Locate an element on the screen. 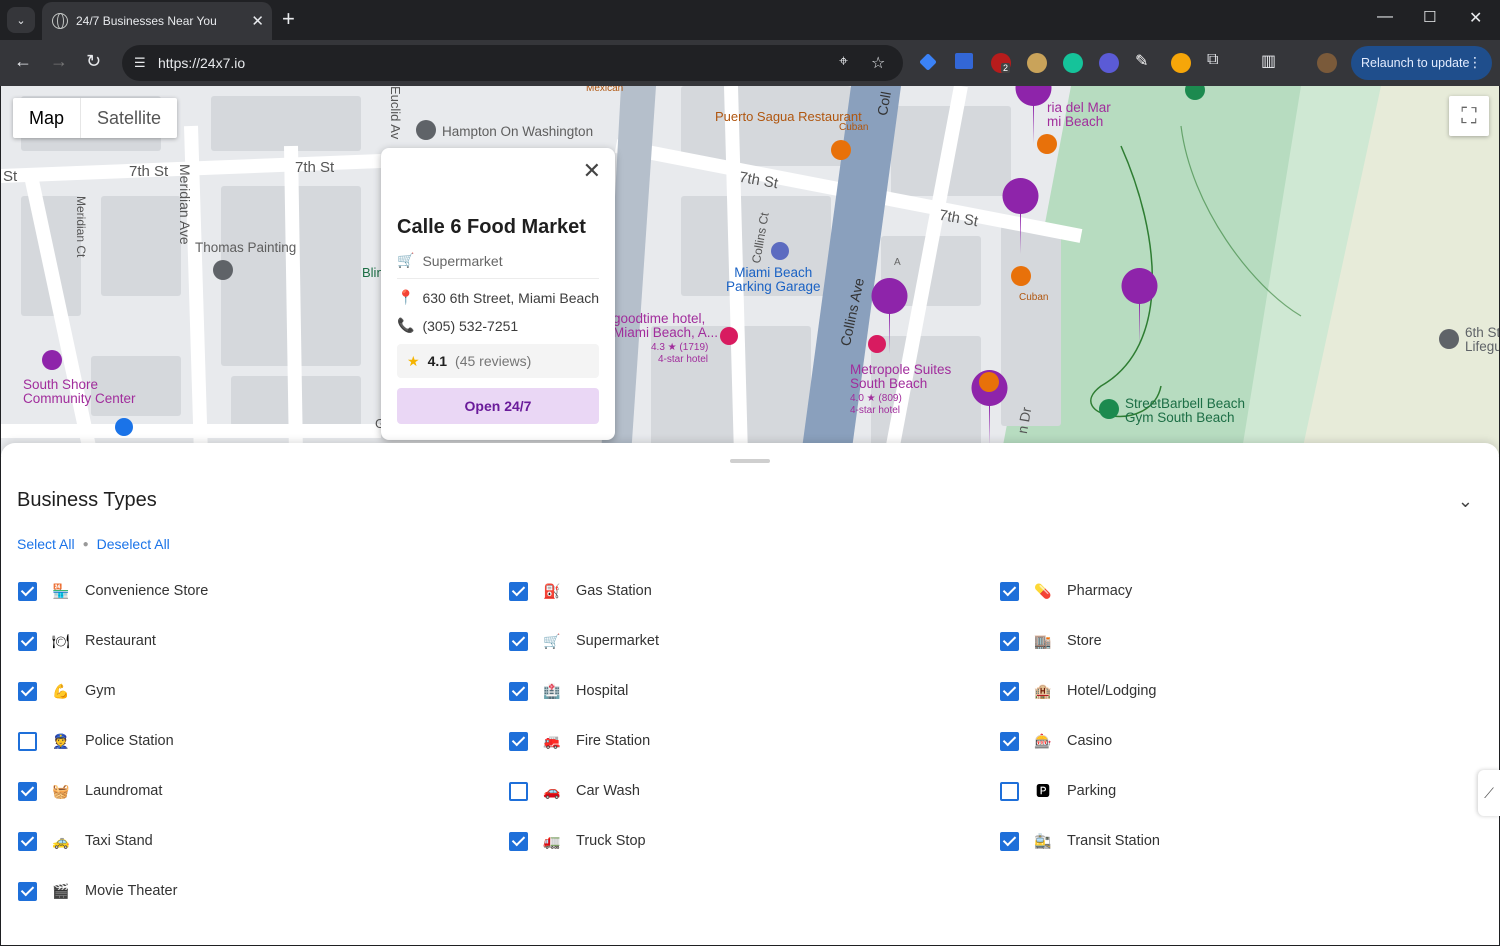 Image resolution: width=1500 pixels, height=946 pixels. map-label: Thomas Painting is located at coordinates (245, 247).